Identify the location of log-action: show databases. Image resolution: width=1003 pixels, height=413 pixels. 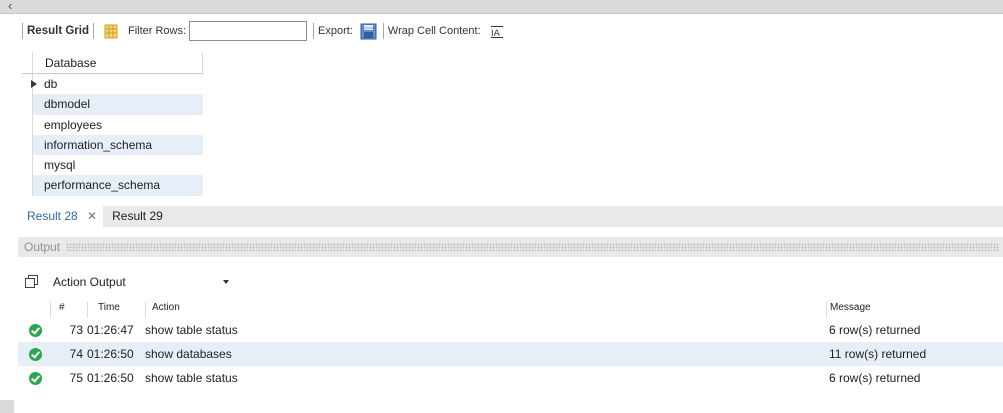
(188, 354).